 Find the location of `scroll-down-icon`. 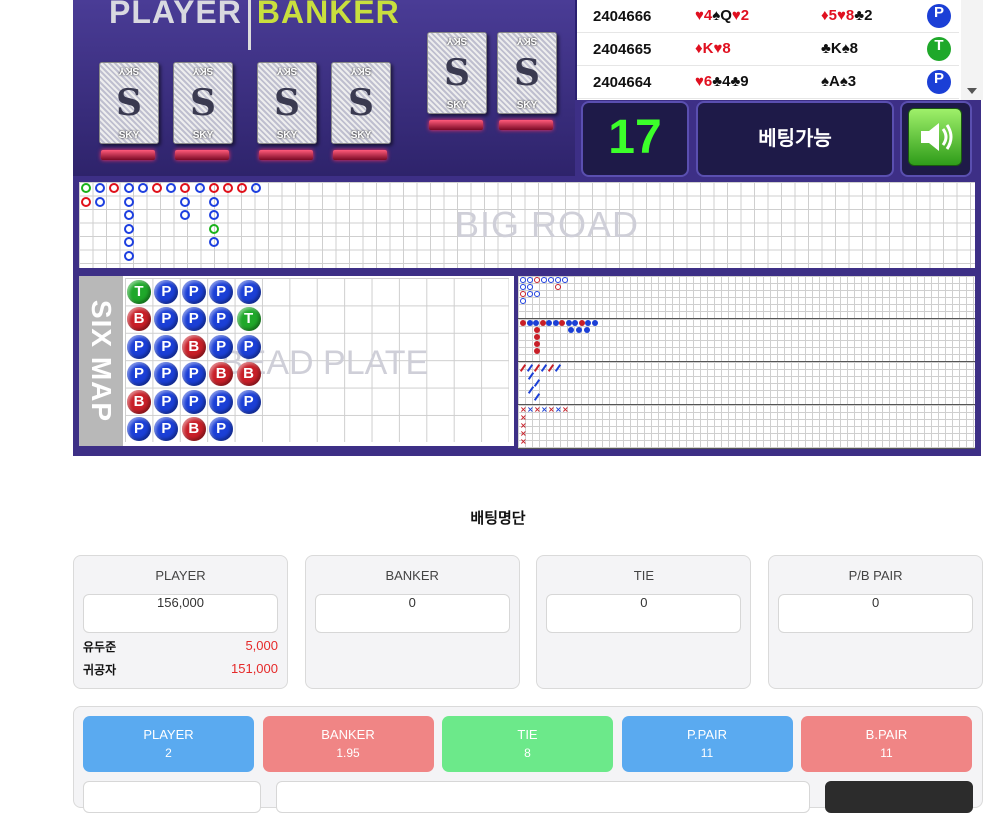

scroll-down-icon is located at coordinates (972, 91).